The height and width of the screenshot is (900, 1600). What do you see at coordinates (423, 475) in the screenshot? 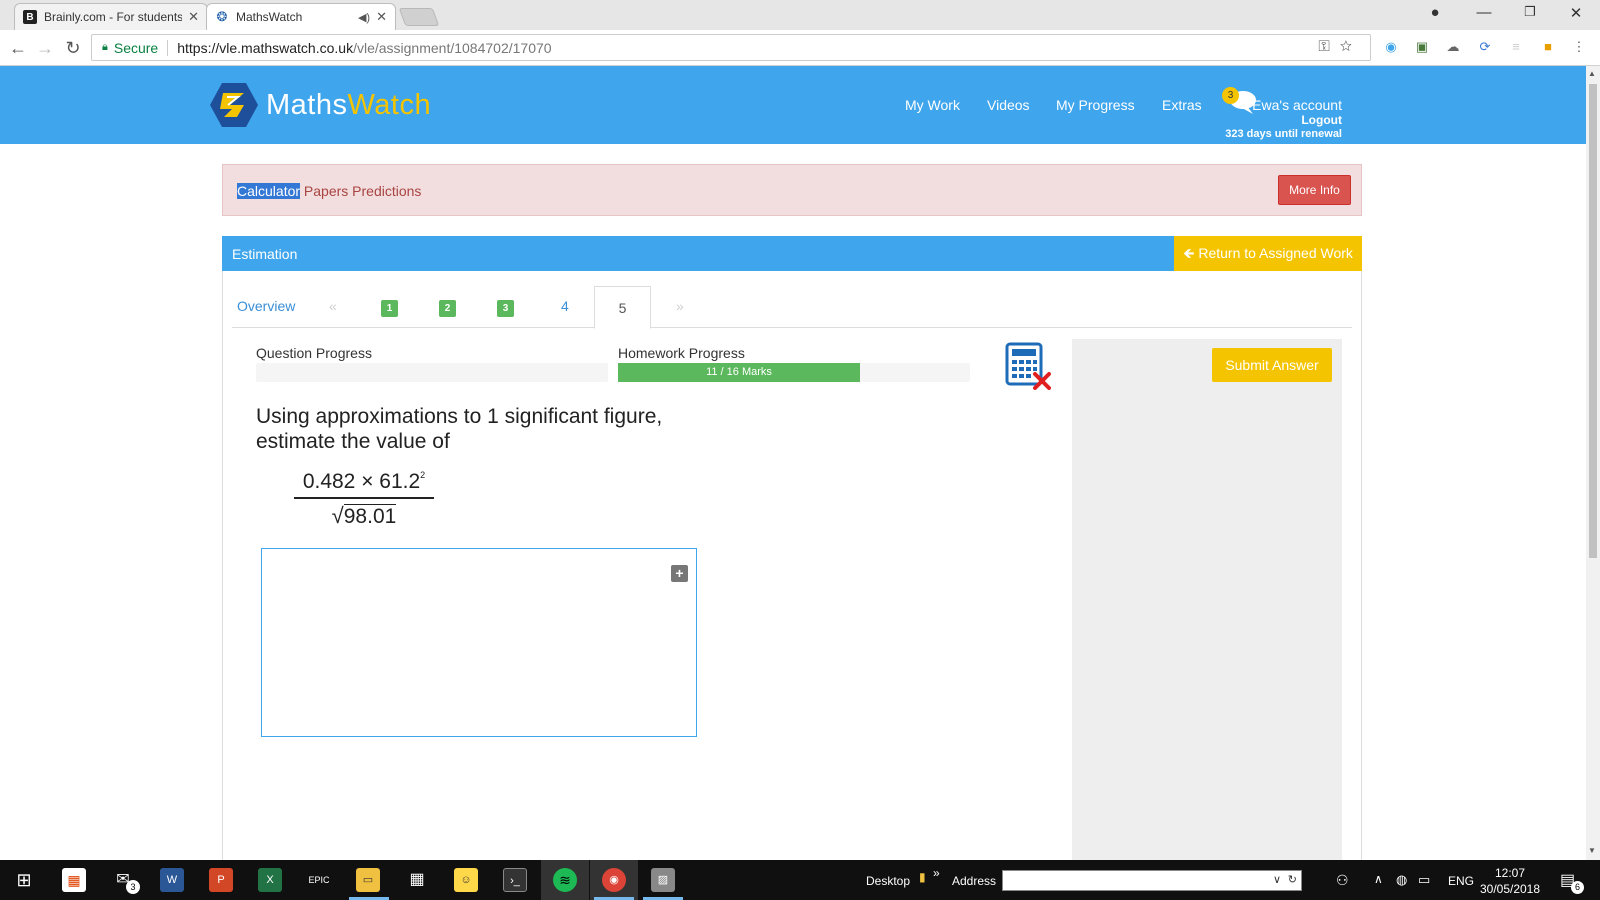
I see `exponent: 2` at bounding box center [423, 475].